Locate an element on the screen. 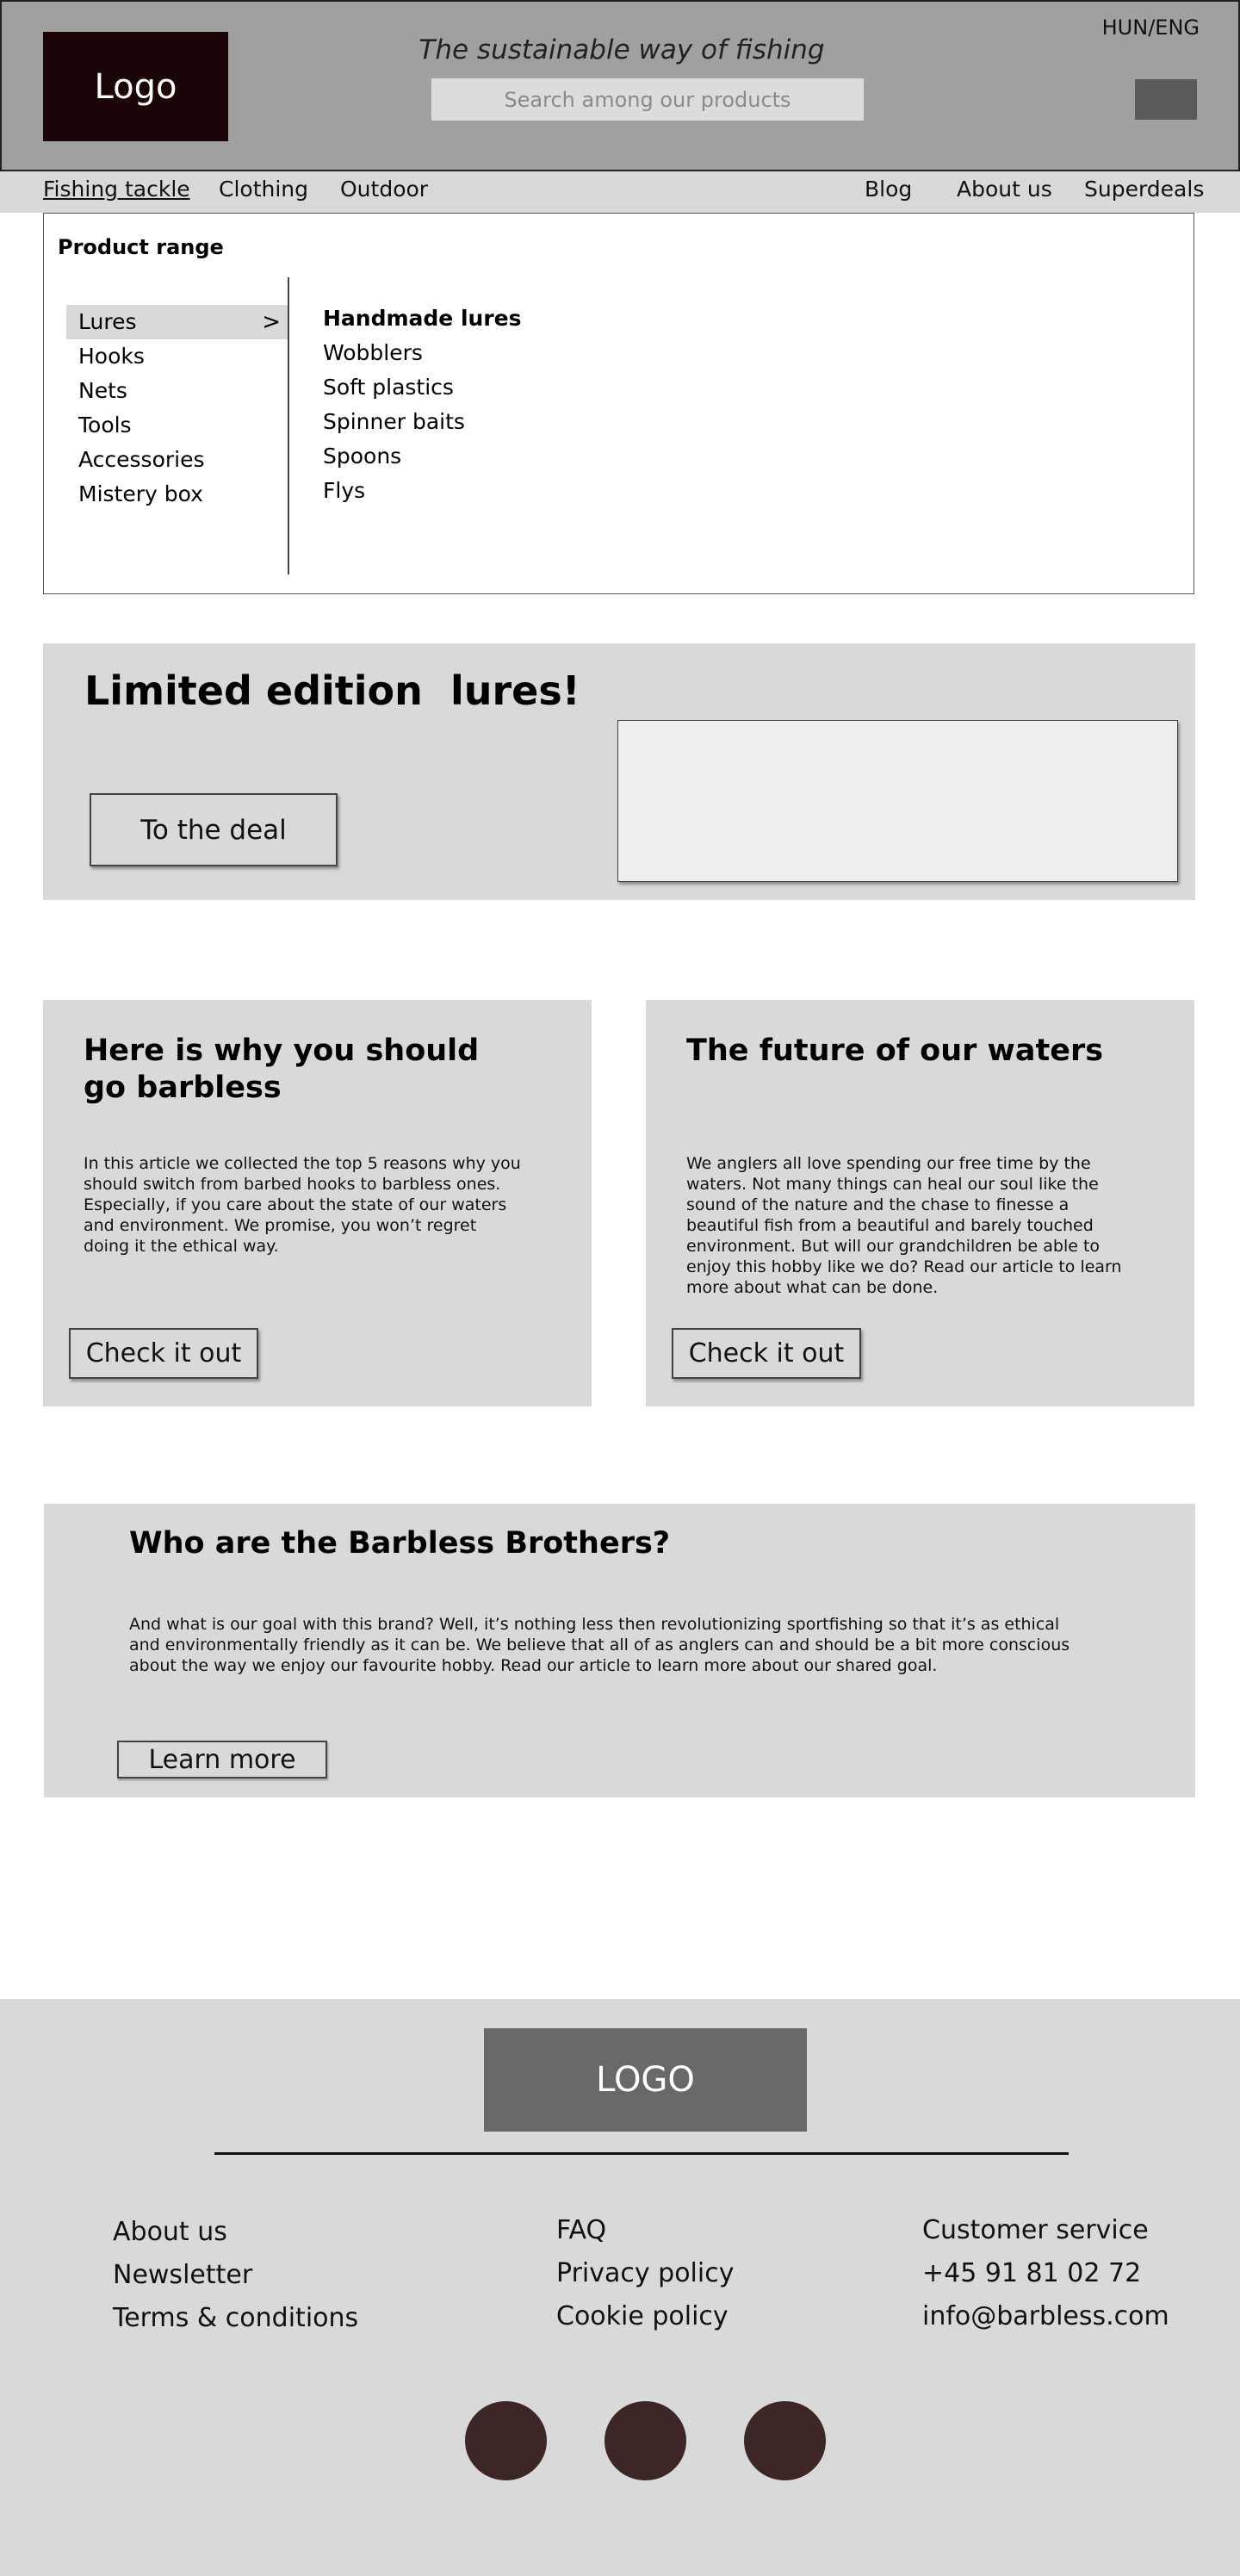 This screenshot has width=1240, height=2576. nav-item-clothing: Clothing is located at coordinates (263, 189).